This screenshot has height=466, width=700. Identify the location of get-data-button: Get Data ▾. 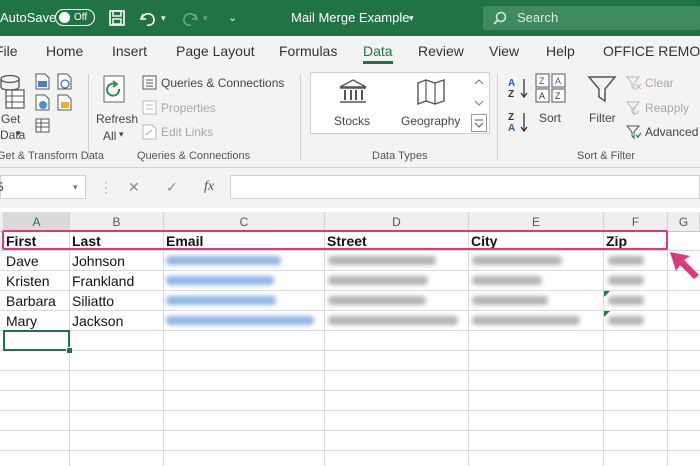
(13, 107).